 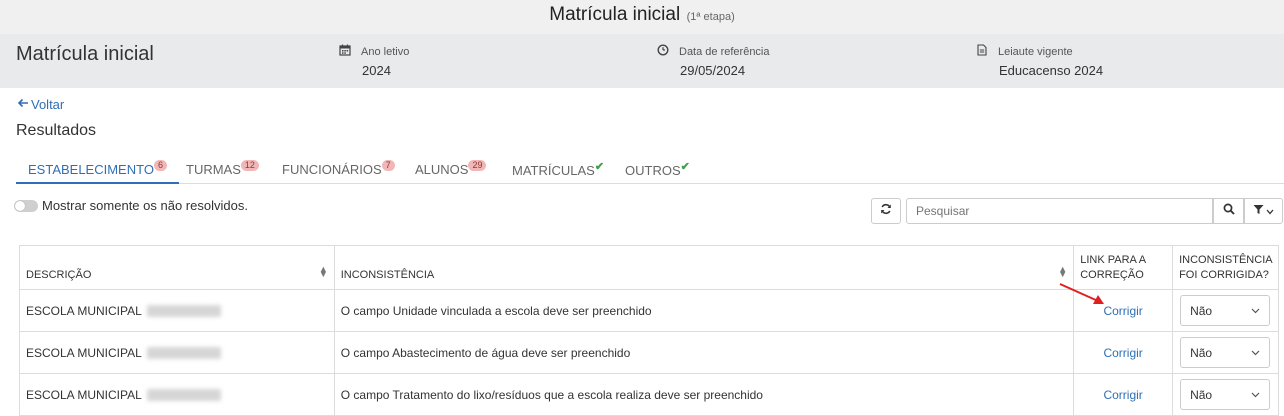 What do you see at coordinates (85, 54) in the screenshot?
I see `page-title: Matrícula inicial` at bounding box center [85, 54].